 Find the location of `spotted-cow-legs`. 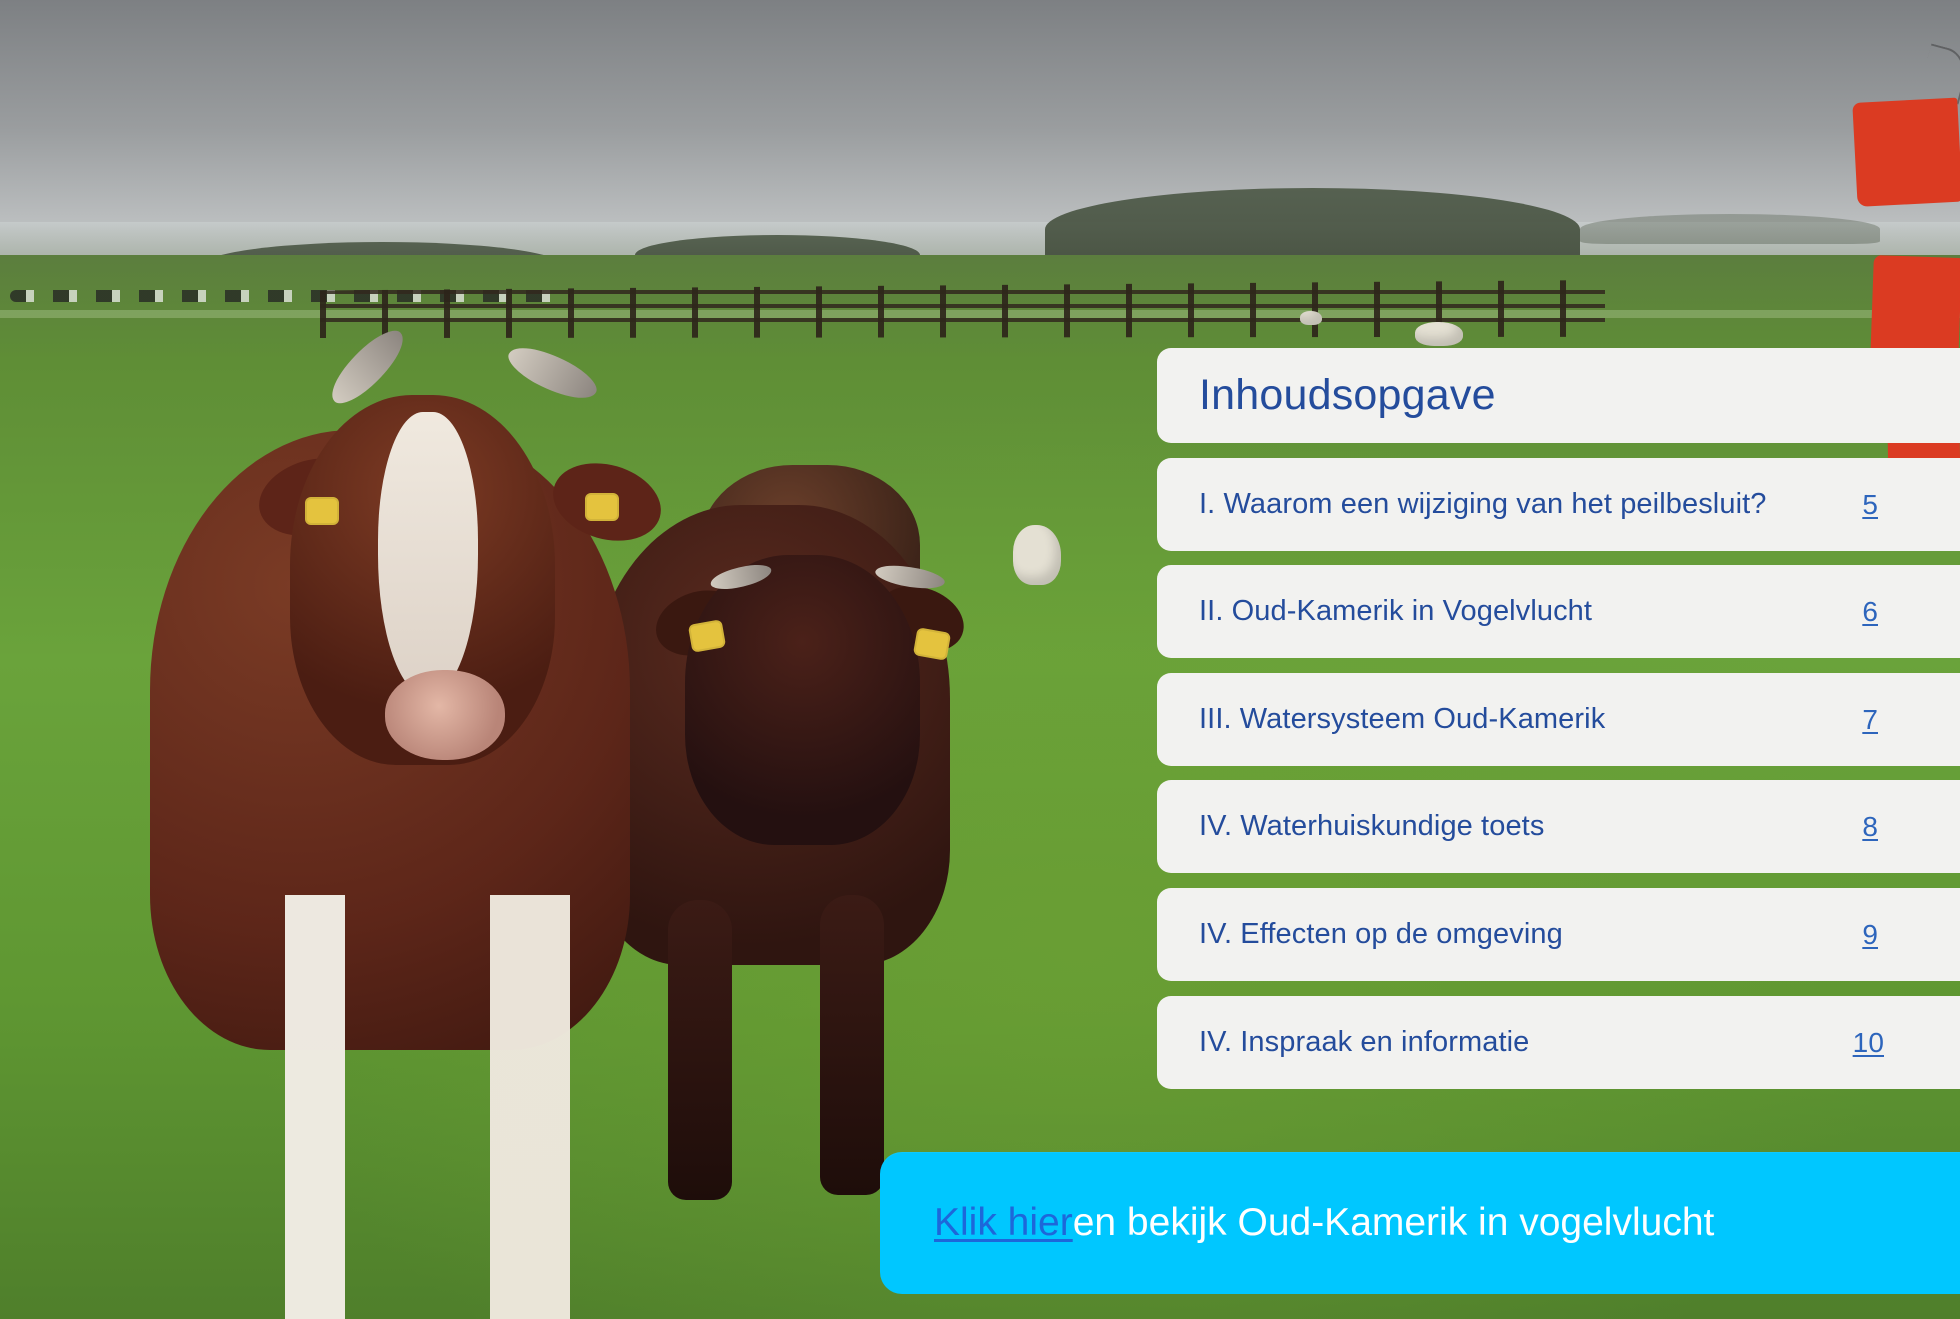

spotted-cow-legs is located at coordinates (430, 1107).